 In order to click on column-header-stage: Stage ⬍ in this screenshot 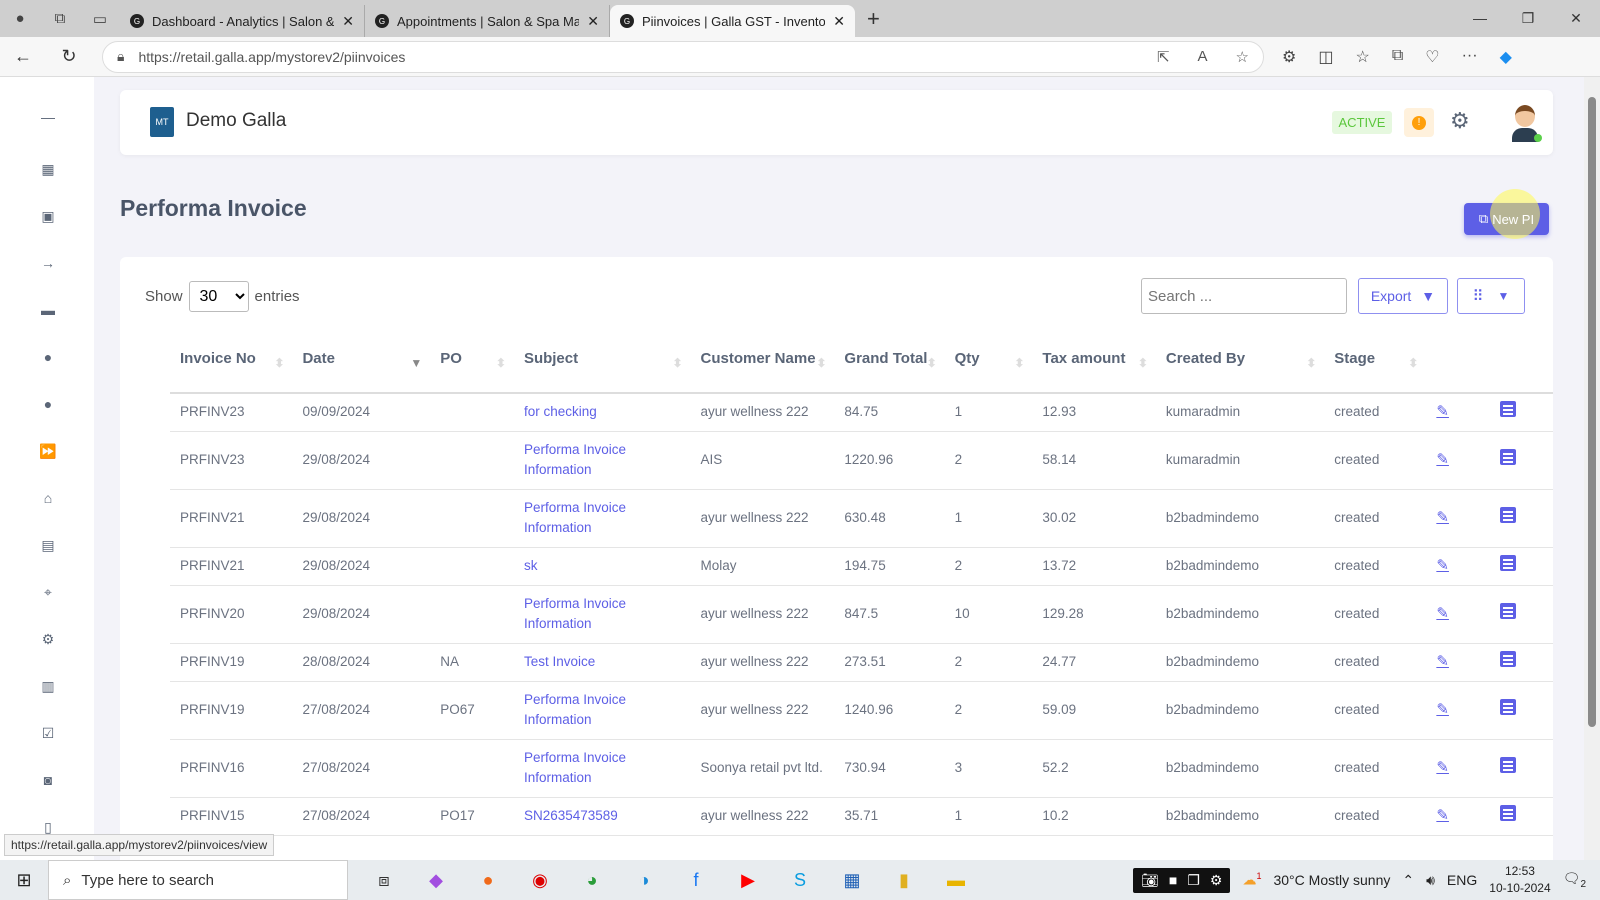, I will do `click(1375, 360)`.